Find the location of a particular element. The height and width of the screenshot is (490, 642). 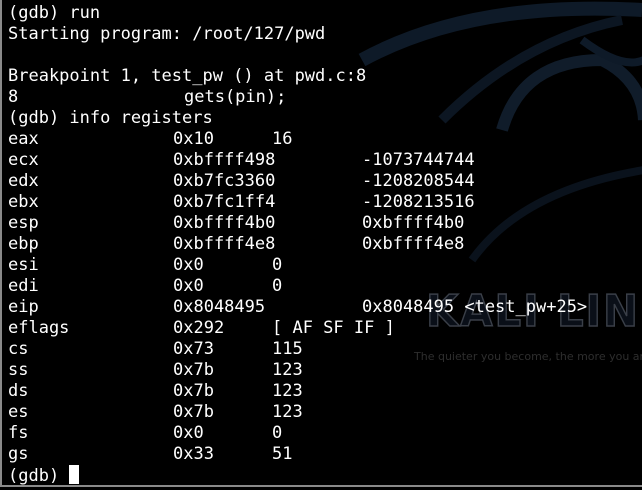

source-line: 8 gets(pin); is located at coordinates (308, 97).